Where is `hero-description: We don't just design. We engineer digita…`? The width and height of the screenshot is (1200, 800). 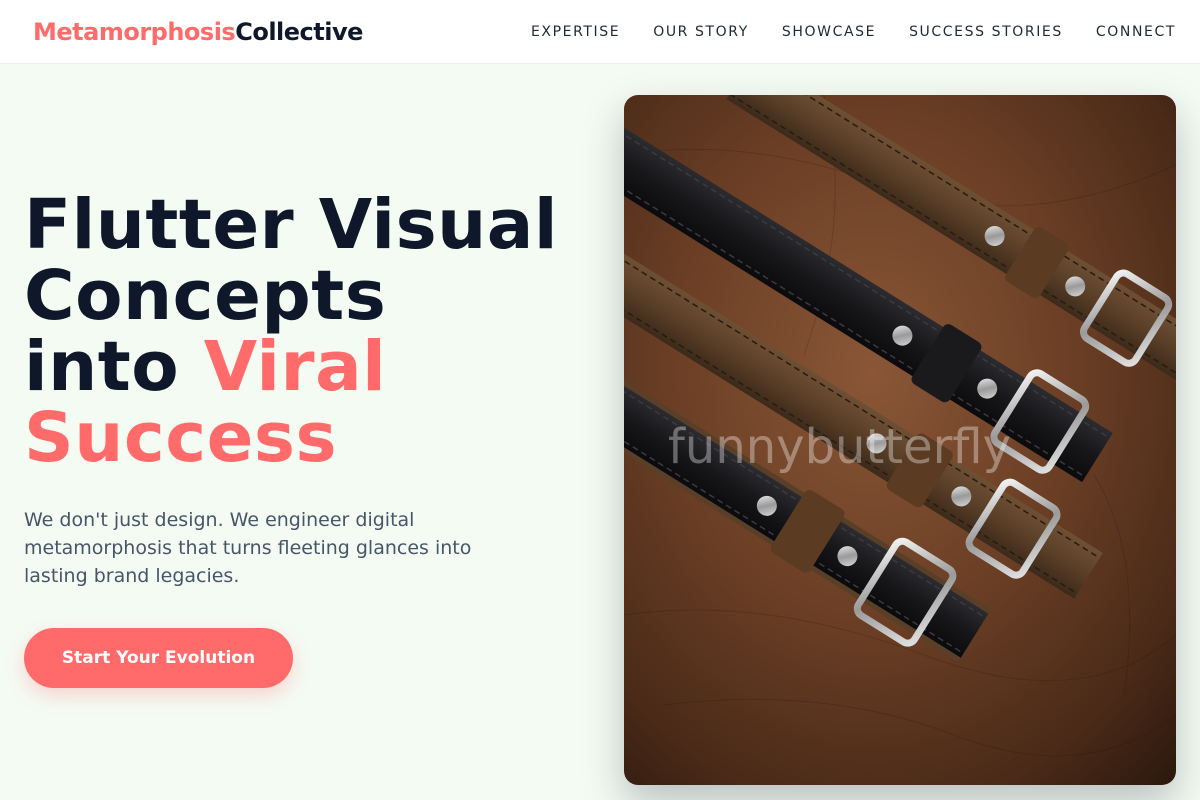
hero-description: We don't just design. We engineer digita… is located at coordinates (248, 548).